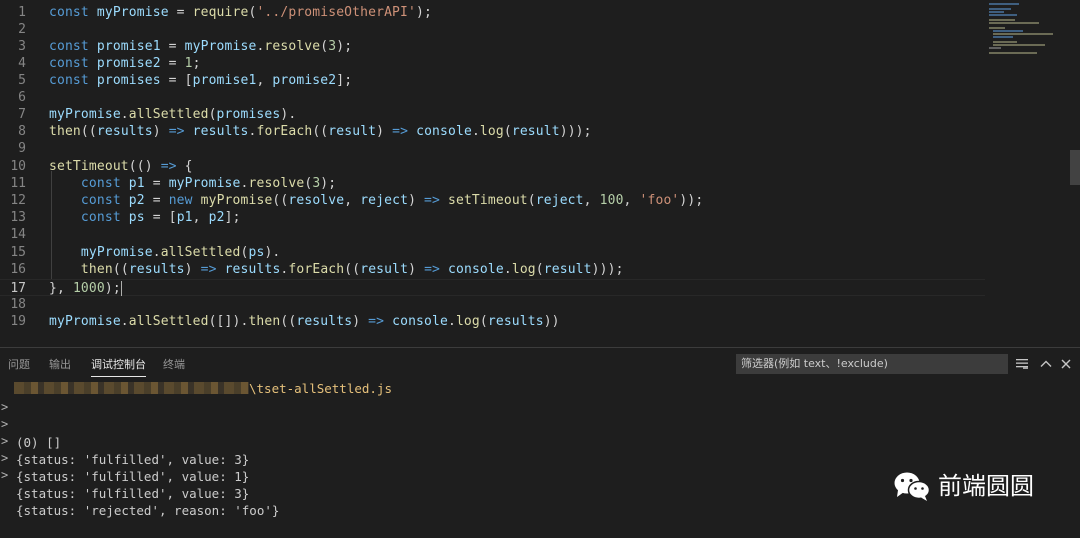 The width and height of the screenshot is (1080, 538). What do you see at coordinates (1075, 167) in the screenshot?
I see `vertical-scrollbar` at bounding box center [1075, 167].